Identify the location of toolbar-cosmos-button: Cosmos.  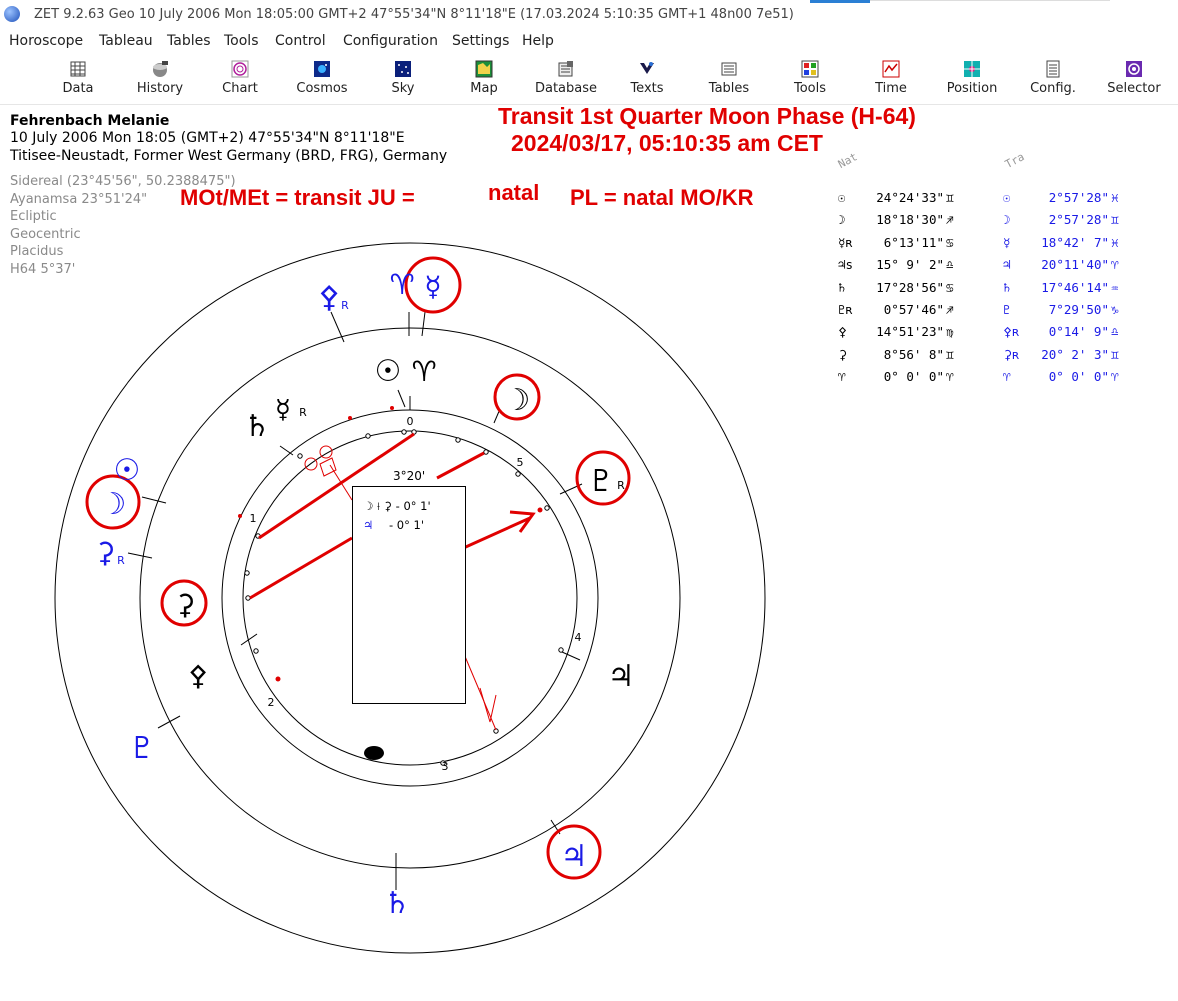
(322, 79).